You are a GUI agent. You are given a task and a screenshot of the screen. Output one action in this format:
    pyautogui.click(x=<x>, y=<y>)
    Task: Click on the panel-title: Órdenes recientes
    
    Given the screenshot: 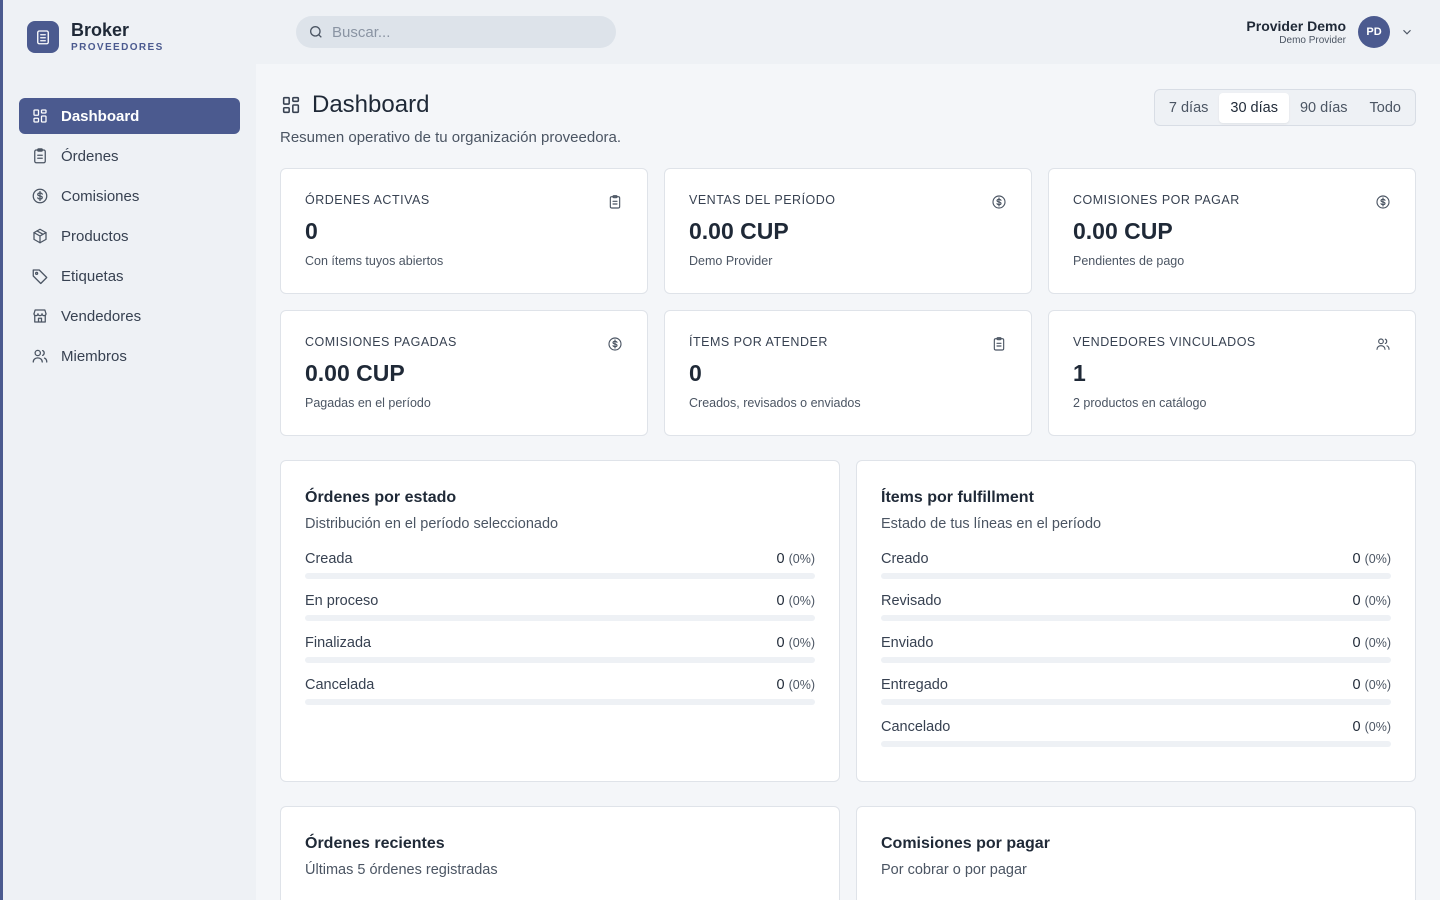 What is the action you would take?
    pyautogui.click(x=375, y=843)
    